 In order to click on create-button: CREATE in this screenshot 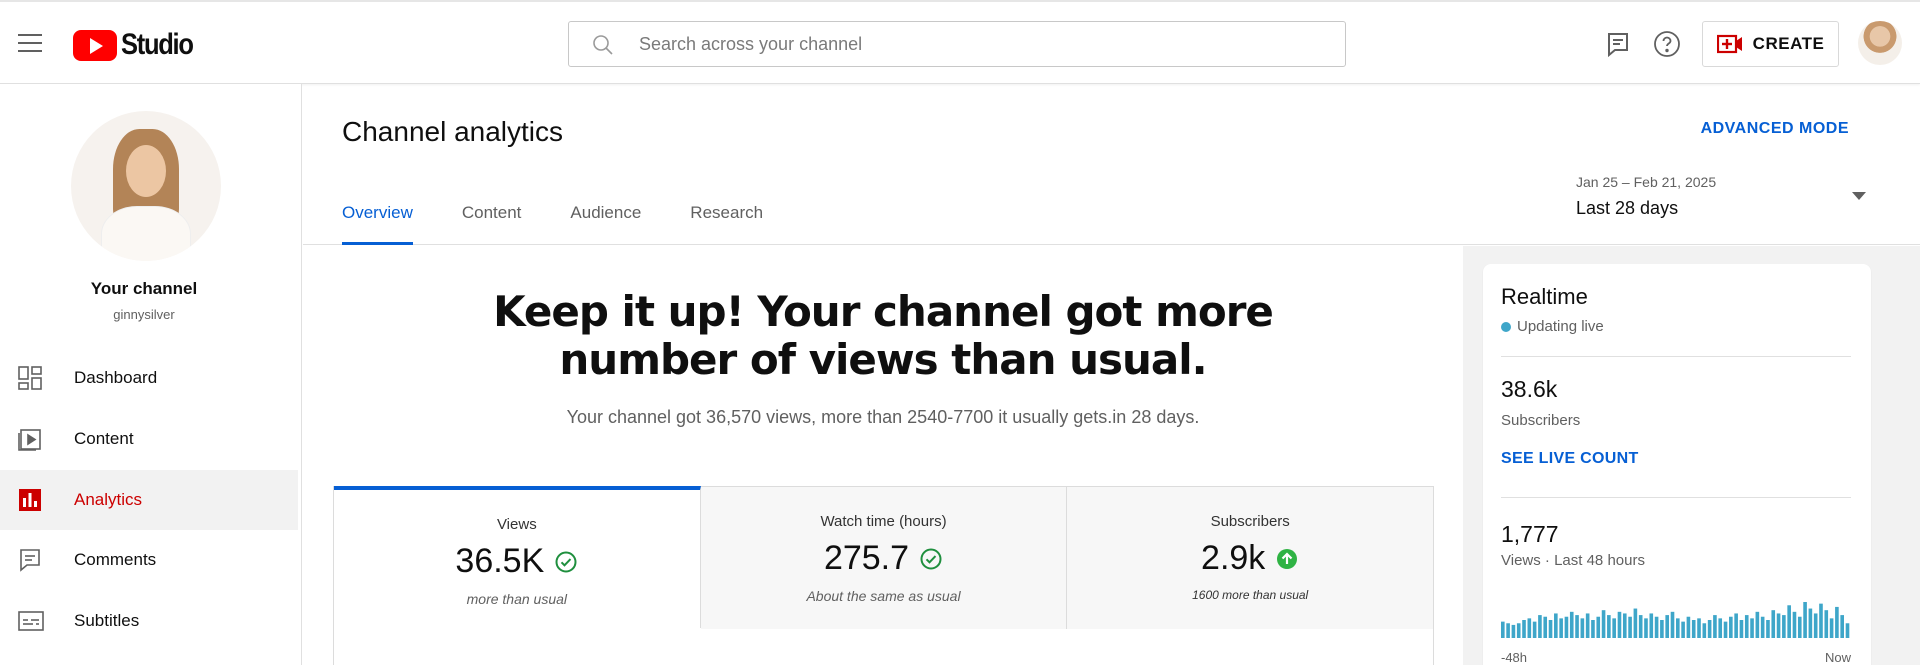, I will do `click(1770, 44)`.